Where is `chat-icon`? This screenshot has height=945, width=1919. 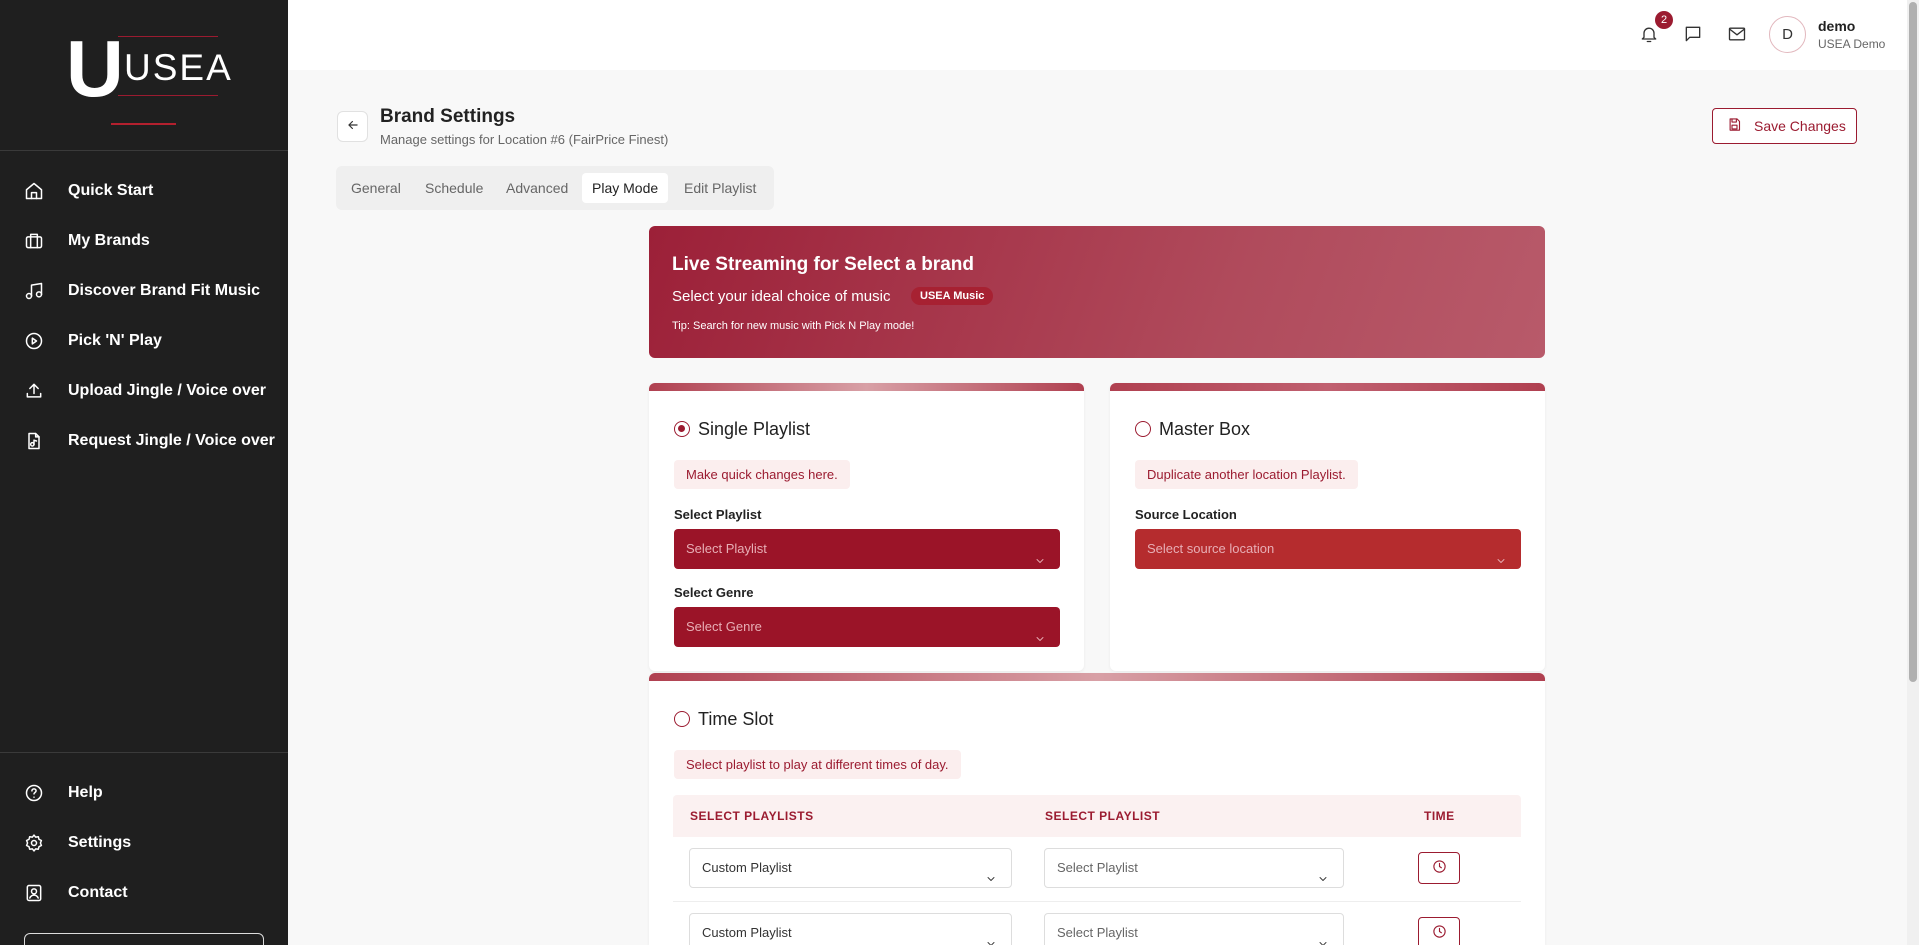 chat-icon is located at coordinates (1693, 34).